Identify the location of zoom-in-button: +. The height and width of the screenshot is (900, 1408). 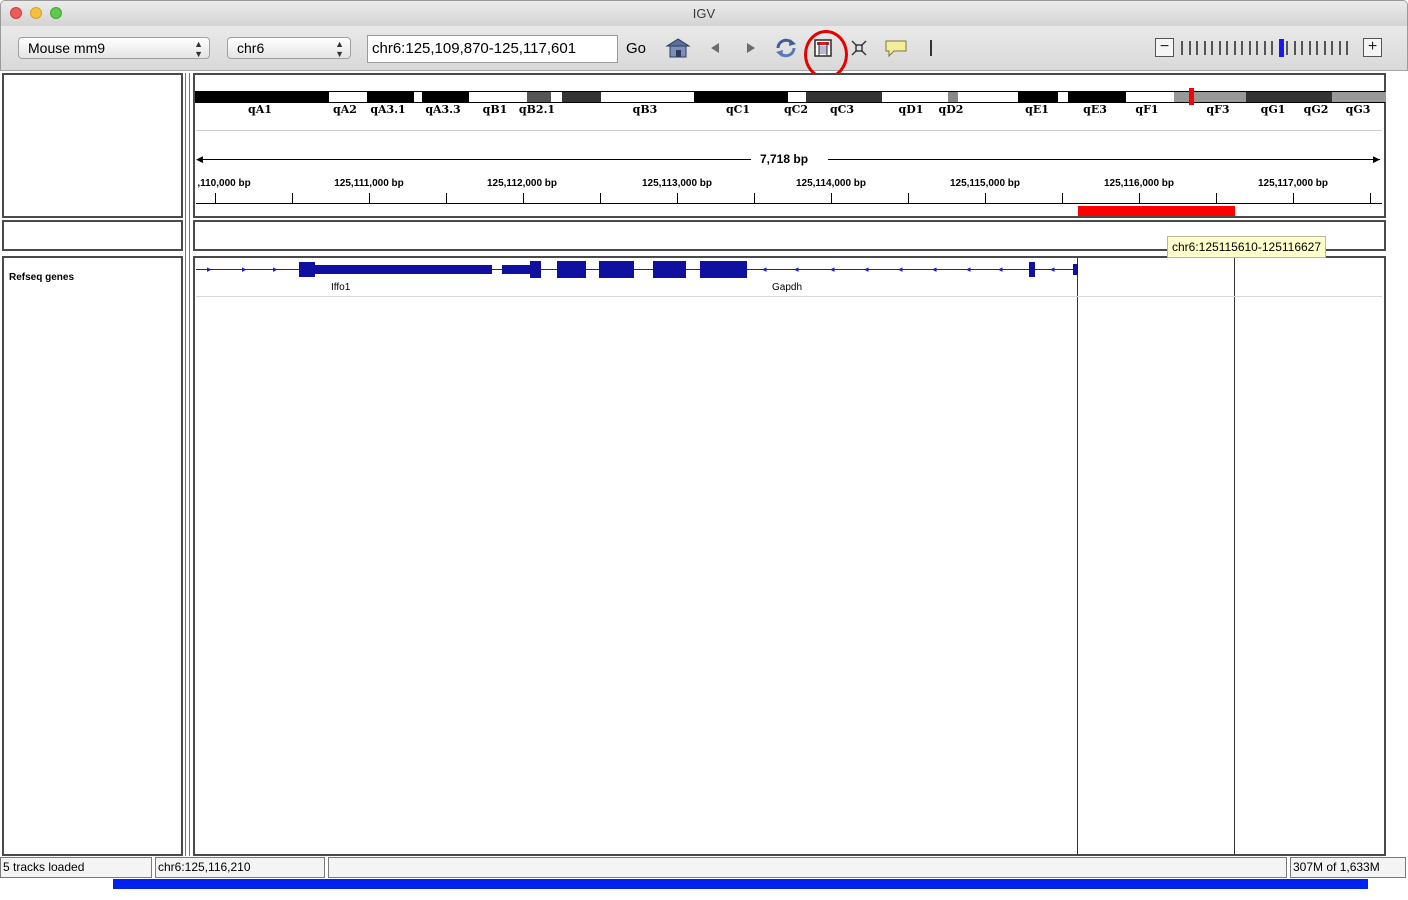
(1372, 47).